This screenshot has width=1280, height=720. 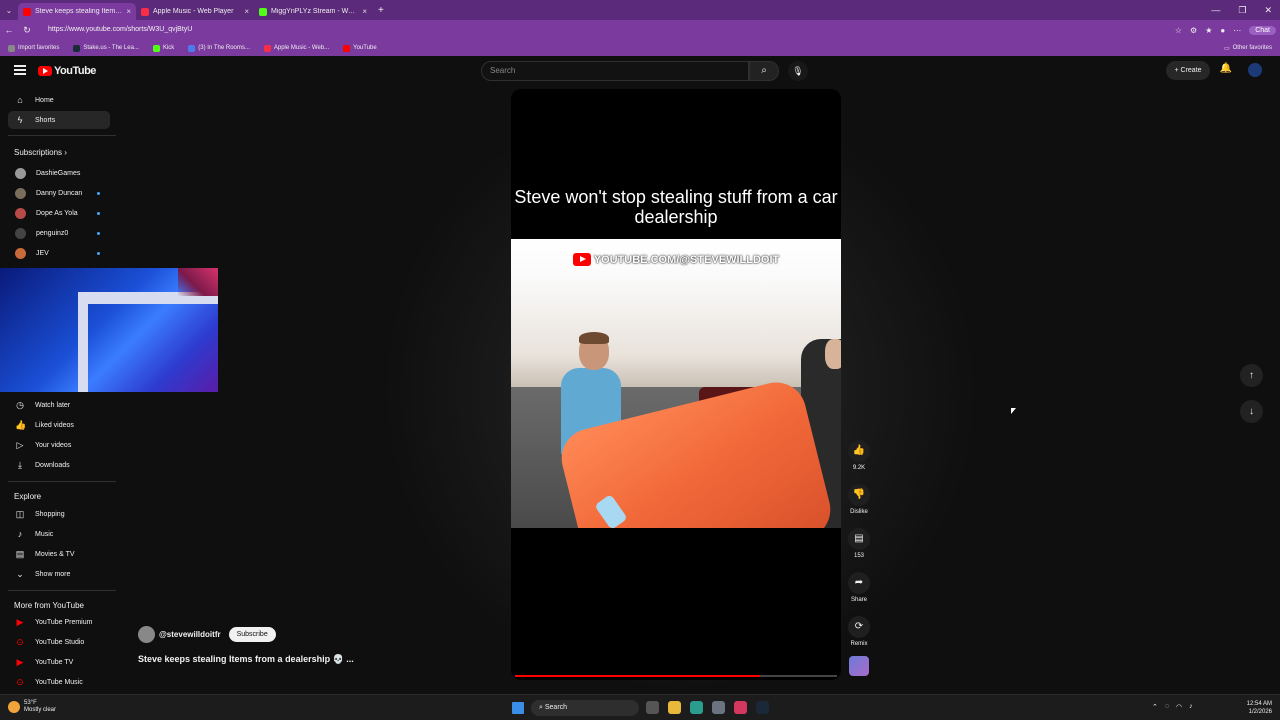 I want to click on youtube-logo: YouTube, so click(x=67, y=71).